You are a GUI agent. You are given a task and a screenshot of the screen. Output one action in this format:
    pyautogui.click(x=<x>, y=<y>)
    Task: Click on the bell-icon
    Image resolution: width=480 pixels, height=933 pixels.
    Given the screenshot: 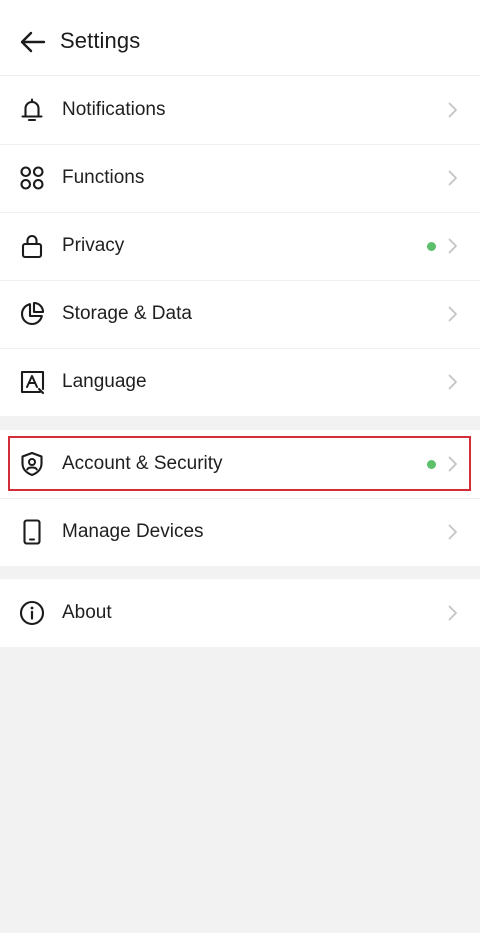 What is the action you would take?
    pyautogui.click(x=32, y=110)
    